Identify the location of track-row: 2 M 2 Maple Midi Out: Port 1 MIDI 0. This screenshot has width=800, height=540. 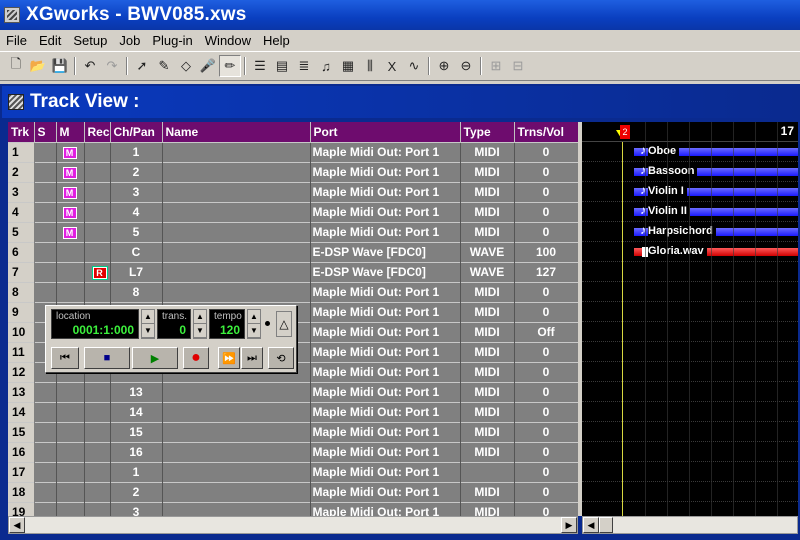
(293, 171).